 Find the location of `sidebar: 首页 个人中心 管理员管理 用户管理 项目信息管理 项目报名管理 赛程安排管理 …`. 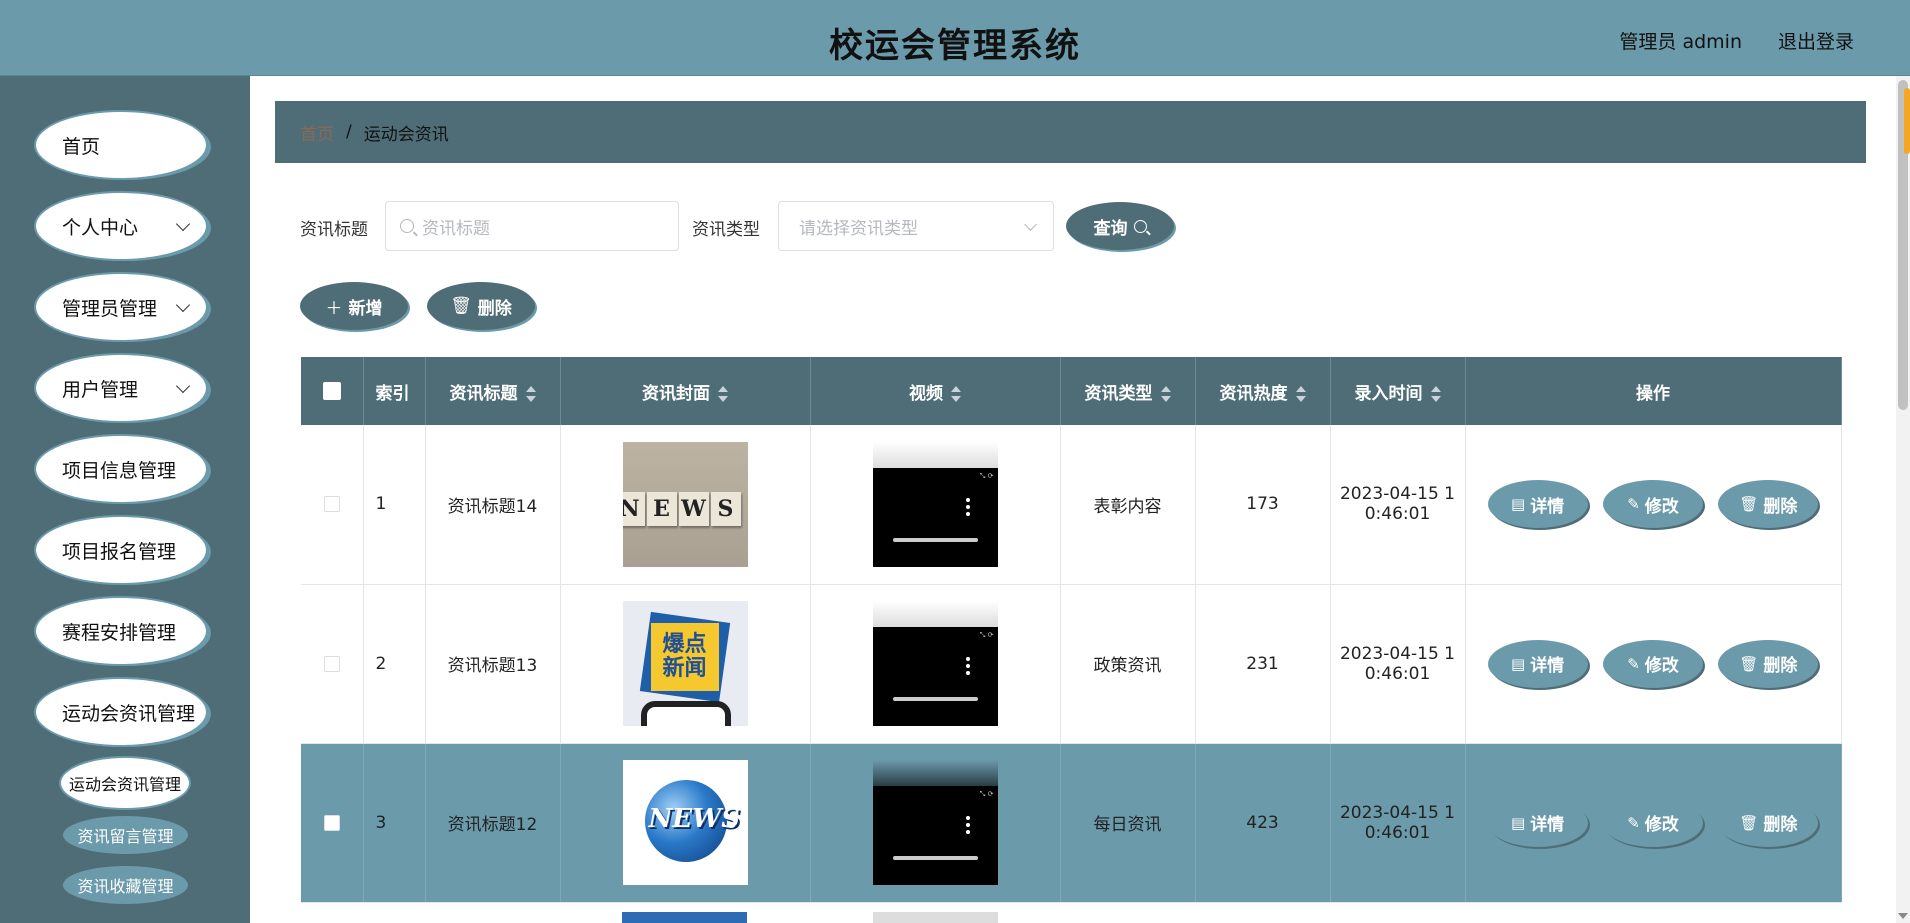

sidebar: 首页 个人中心 管理员管理 用户管理 项目信息管理 项目报名管理 赛程安排管理 … is located at coordinates (125, 499).